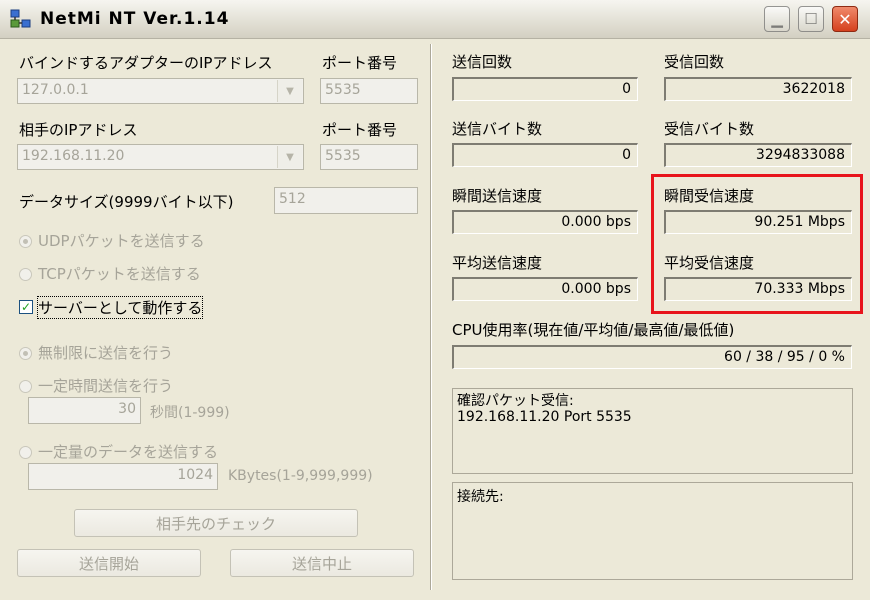  I want to click on window-title: NetMi NT Ver.1.14, so click(135, 19).